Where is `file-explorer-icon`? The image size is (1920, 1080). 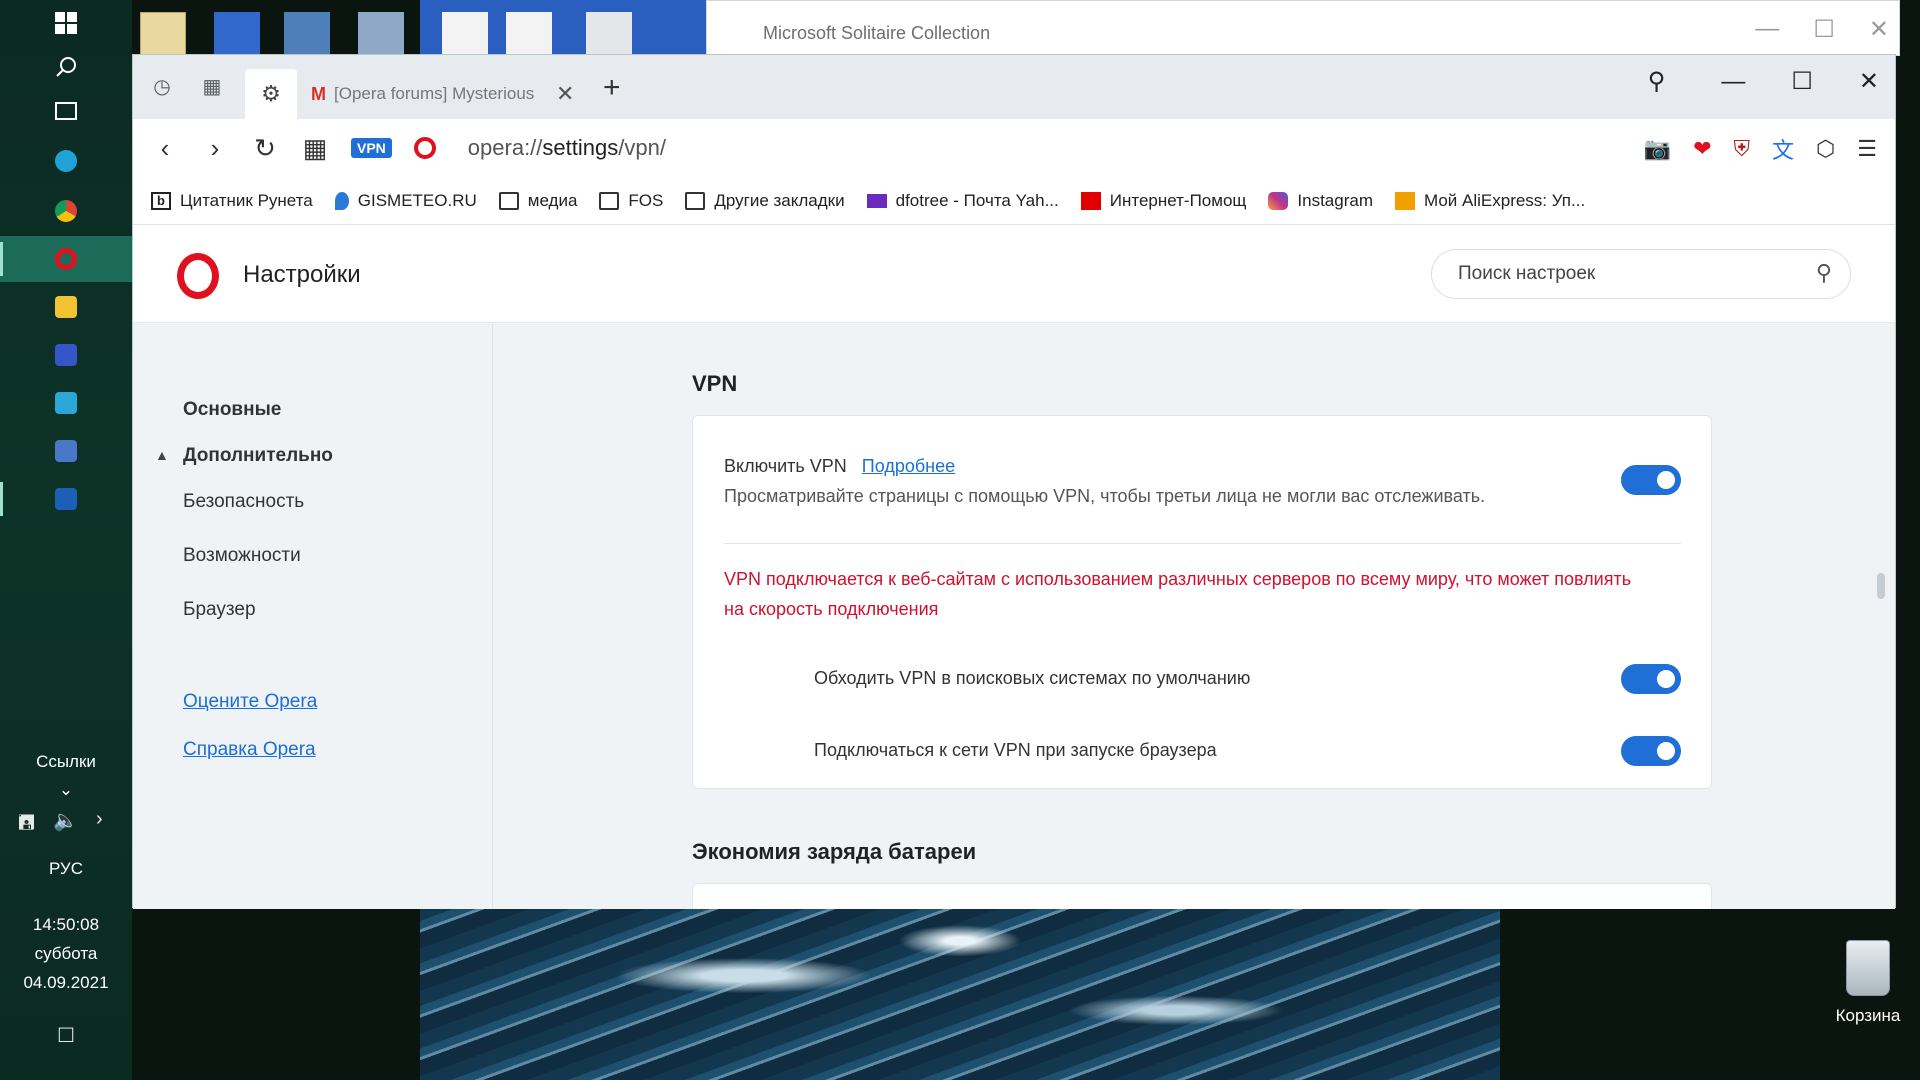 file-explorer-icon is located at coordinates (66, 307).